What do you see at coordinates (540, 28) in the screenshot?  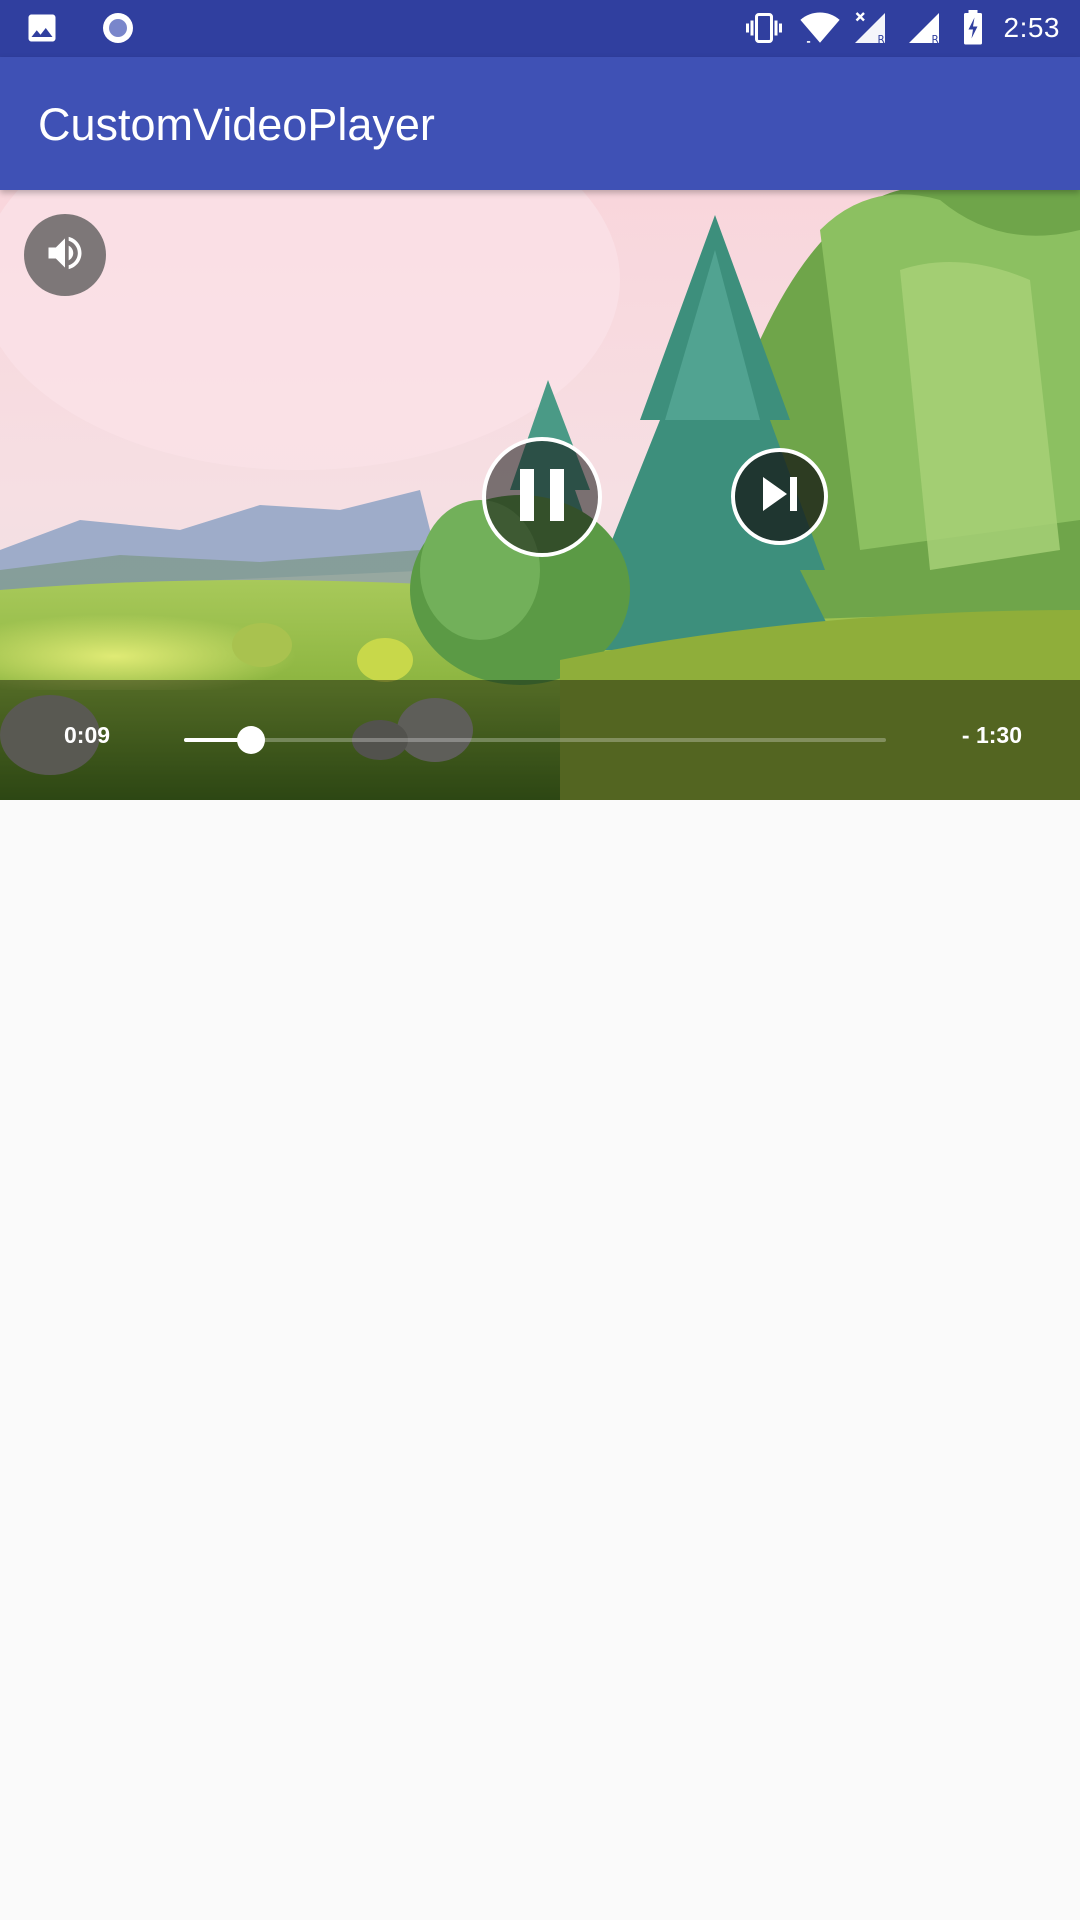 I see `status-bar: R R 2:53` at bounding box center [540, 28].